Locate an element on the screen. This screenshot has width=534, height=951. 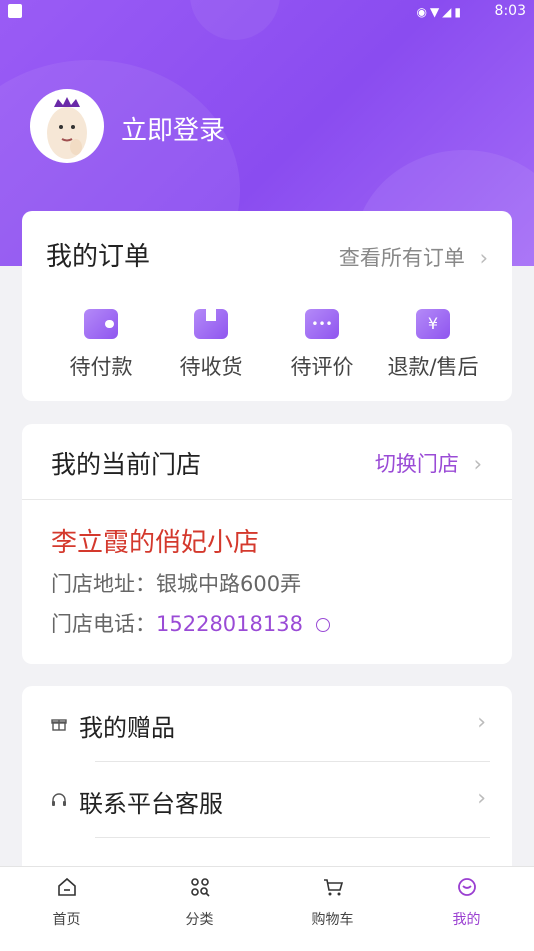
order-pending-receipt: 待收货 is located at coordinates (211, 345).